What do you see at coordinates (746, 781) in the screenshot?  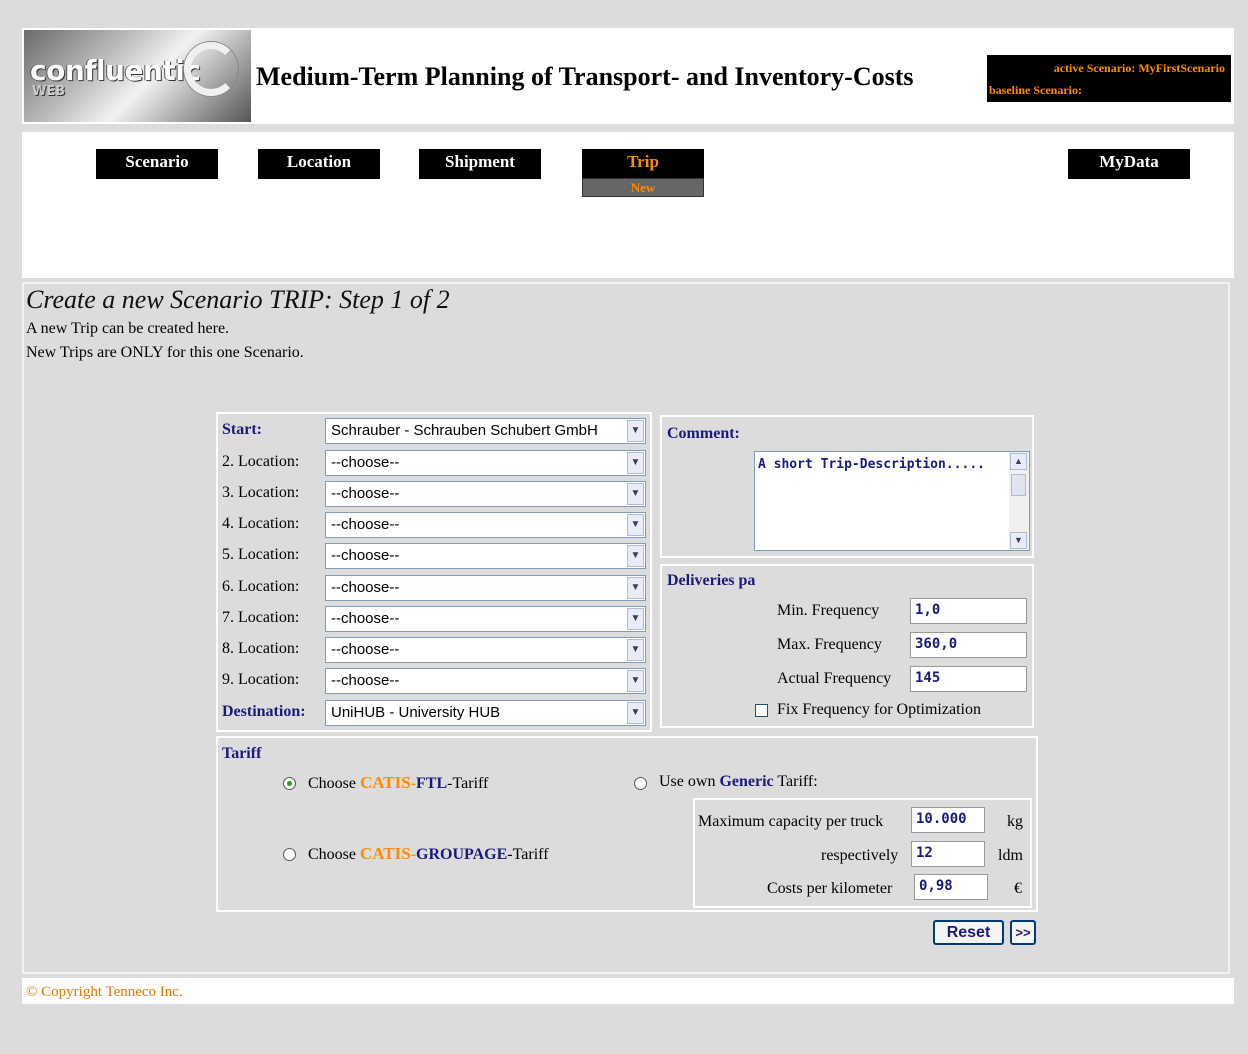 I see `generic-name: Generic` at bounding box center [746, 781].